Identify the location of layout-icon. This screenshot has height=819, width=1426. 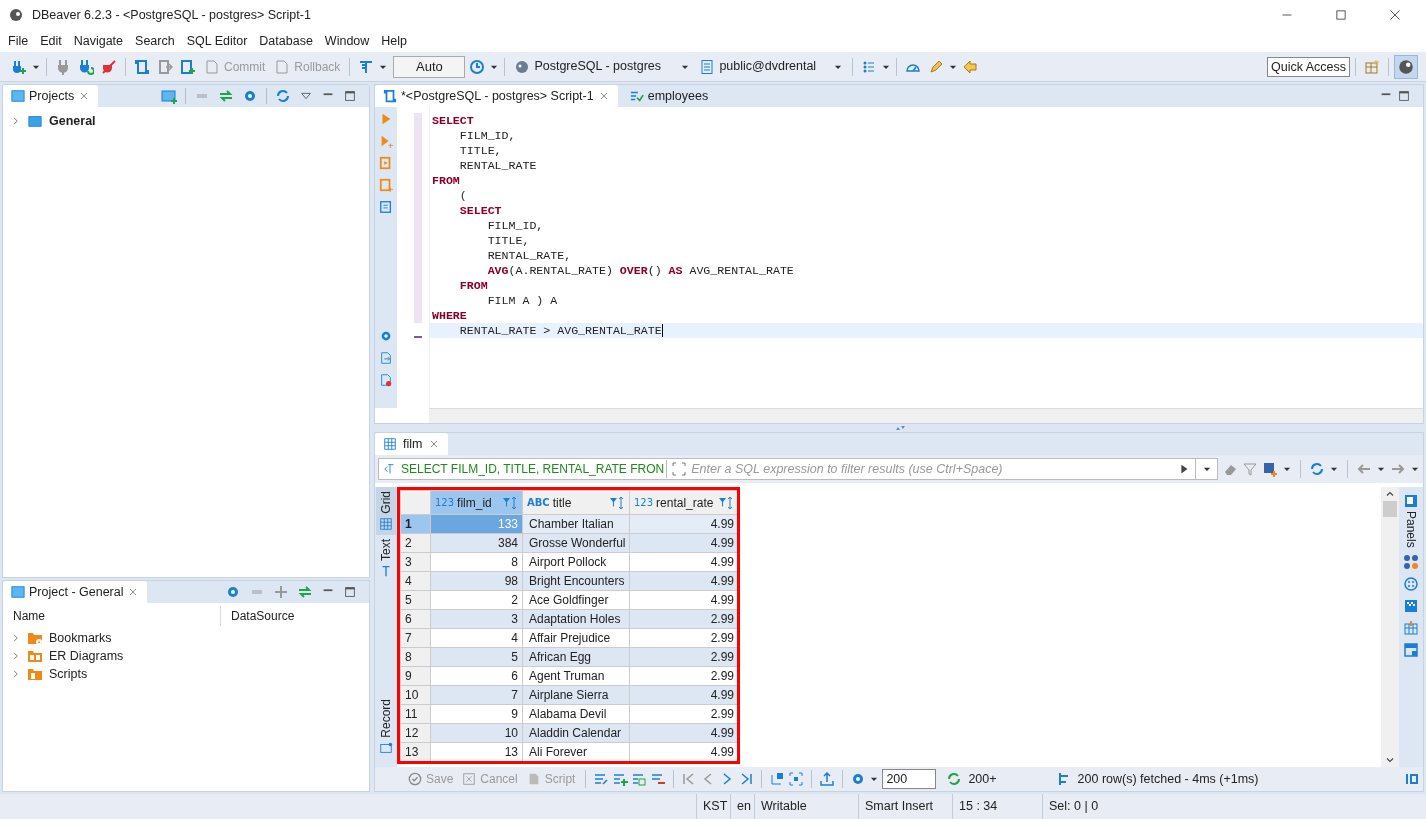
(1411, 649).